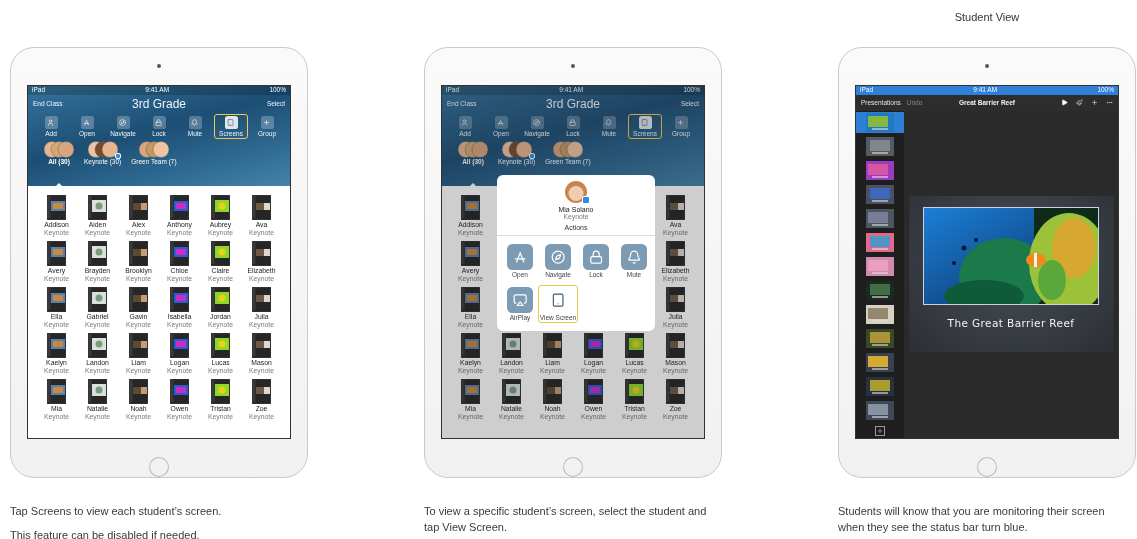 The height and width of the screenshot is (539, 1137). What do you see at coordinates (105, 533) in the screenshot?
I see `caption-text: This feature can be disabled if needed.` at bounding box center [105, 533].